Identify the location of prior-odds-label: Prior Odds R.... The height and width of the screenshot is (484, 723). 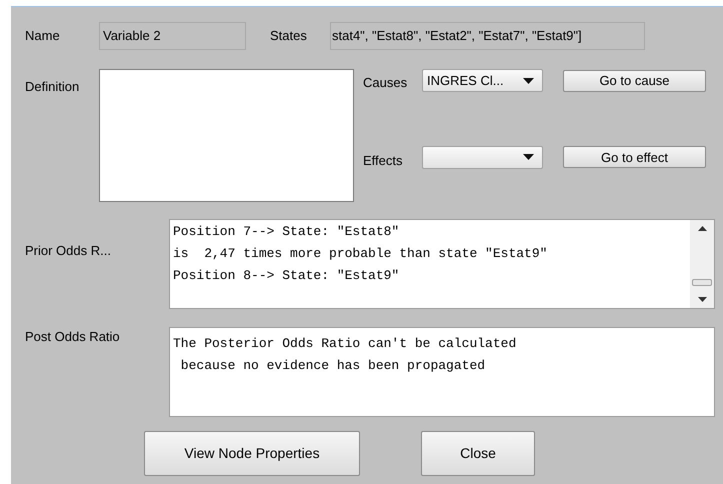
(68, 251).